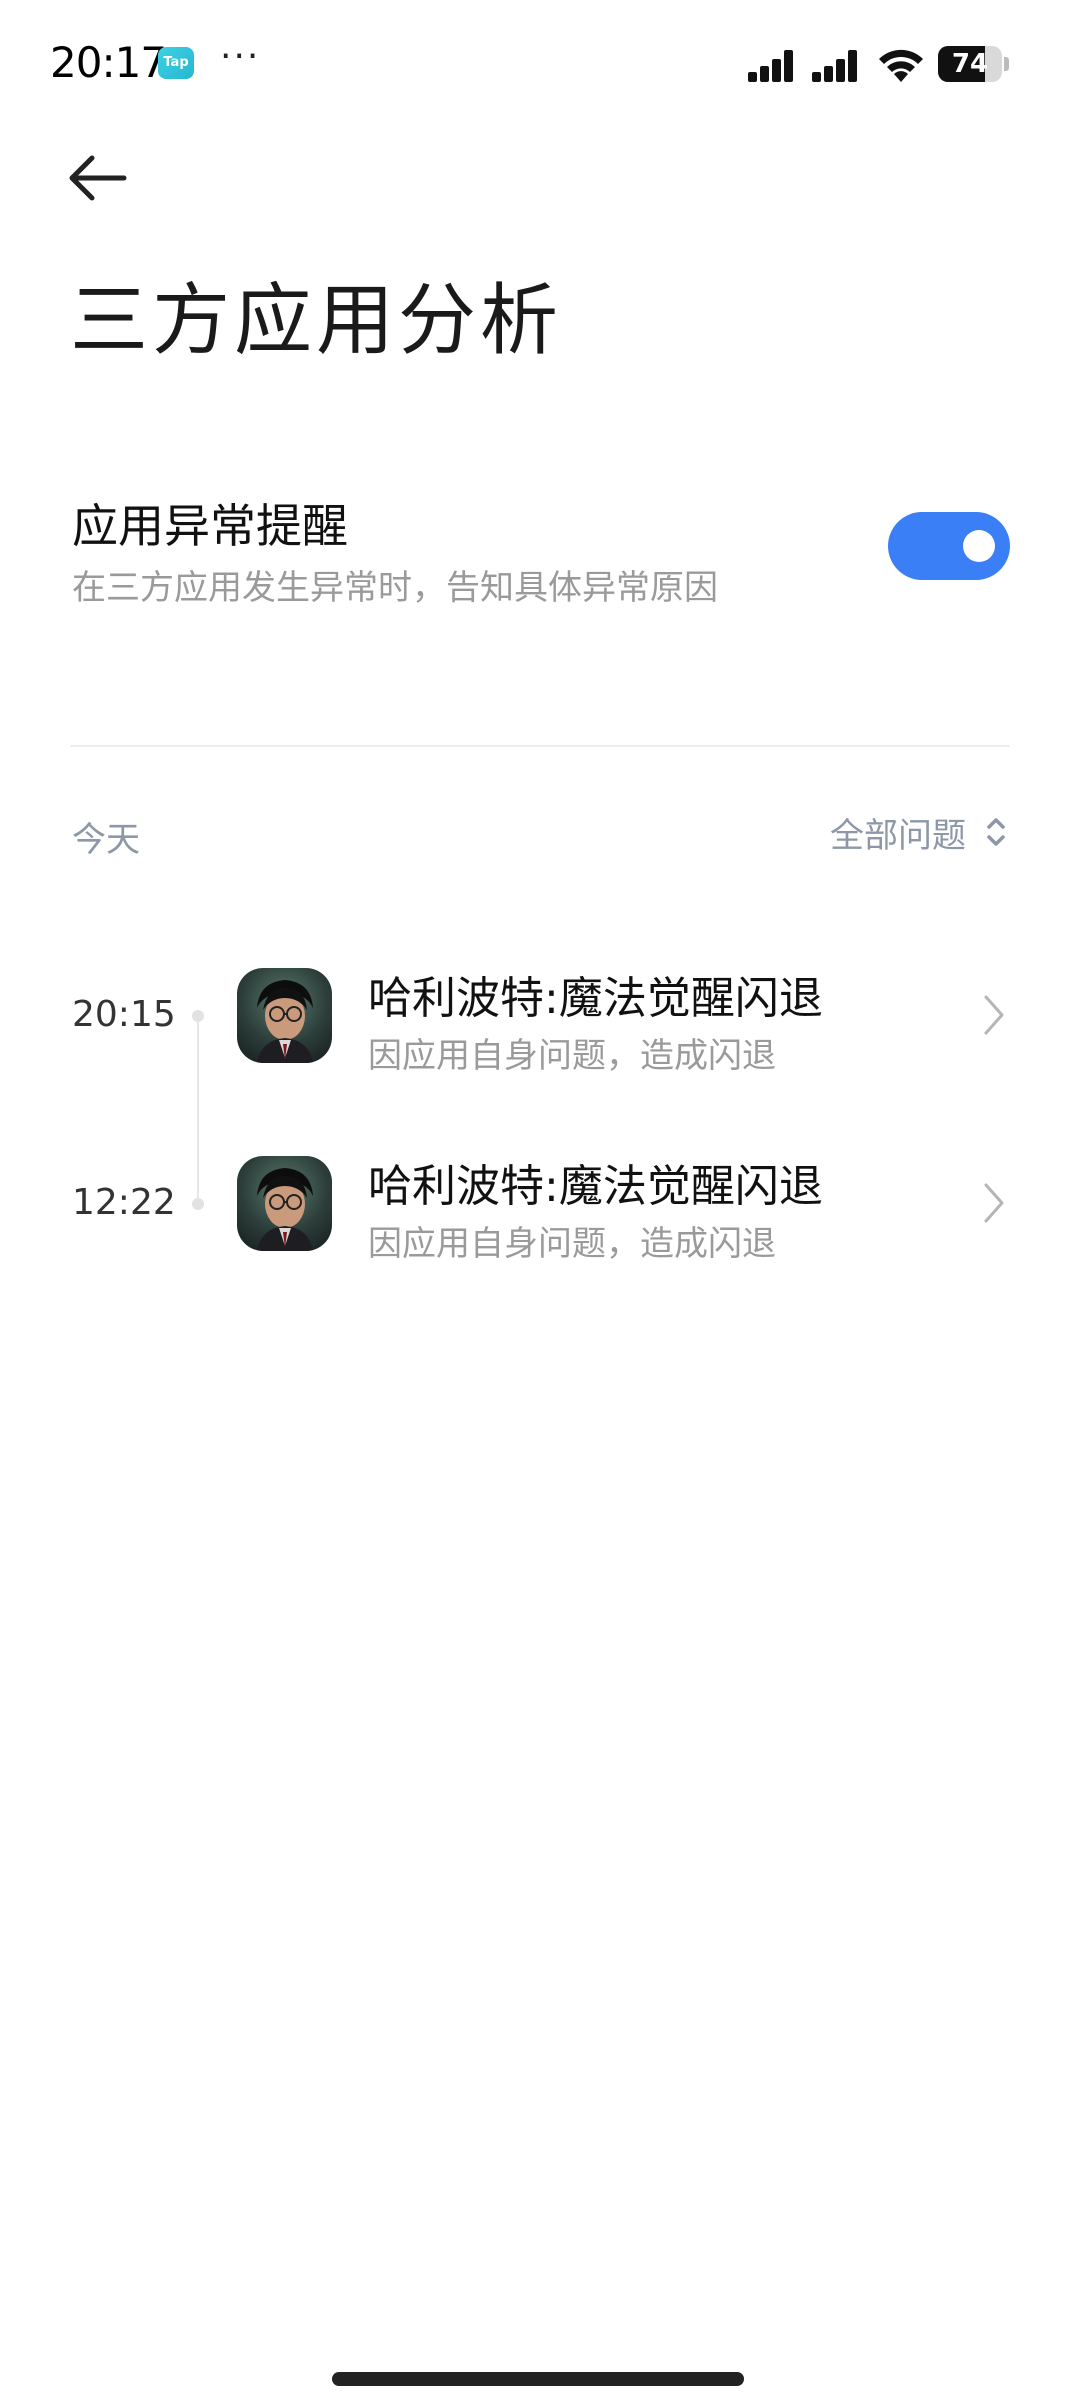 The image size is (1080, 2403). I want to click on list-item: 12:22 哈利波特:魔法觉醒闪退 因应用自身问题，造成闪退, so click(540, 1203).